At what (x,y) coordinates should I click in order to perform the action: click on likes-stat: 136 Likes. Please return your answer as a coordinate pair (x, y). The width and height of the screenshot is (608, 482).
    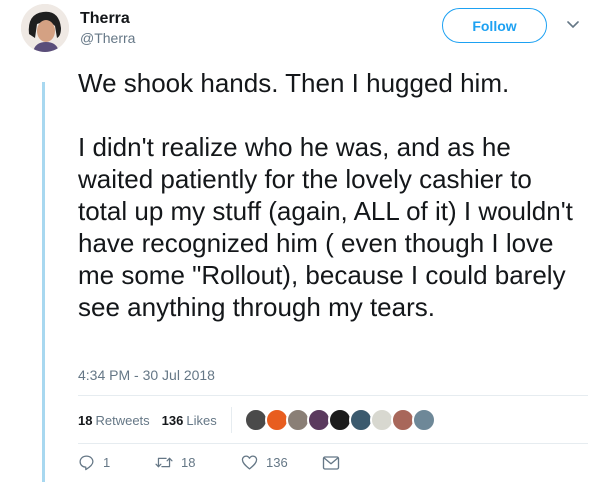
    Looking at the image, I should click on (189, 420).